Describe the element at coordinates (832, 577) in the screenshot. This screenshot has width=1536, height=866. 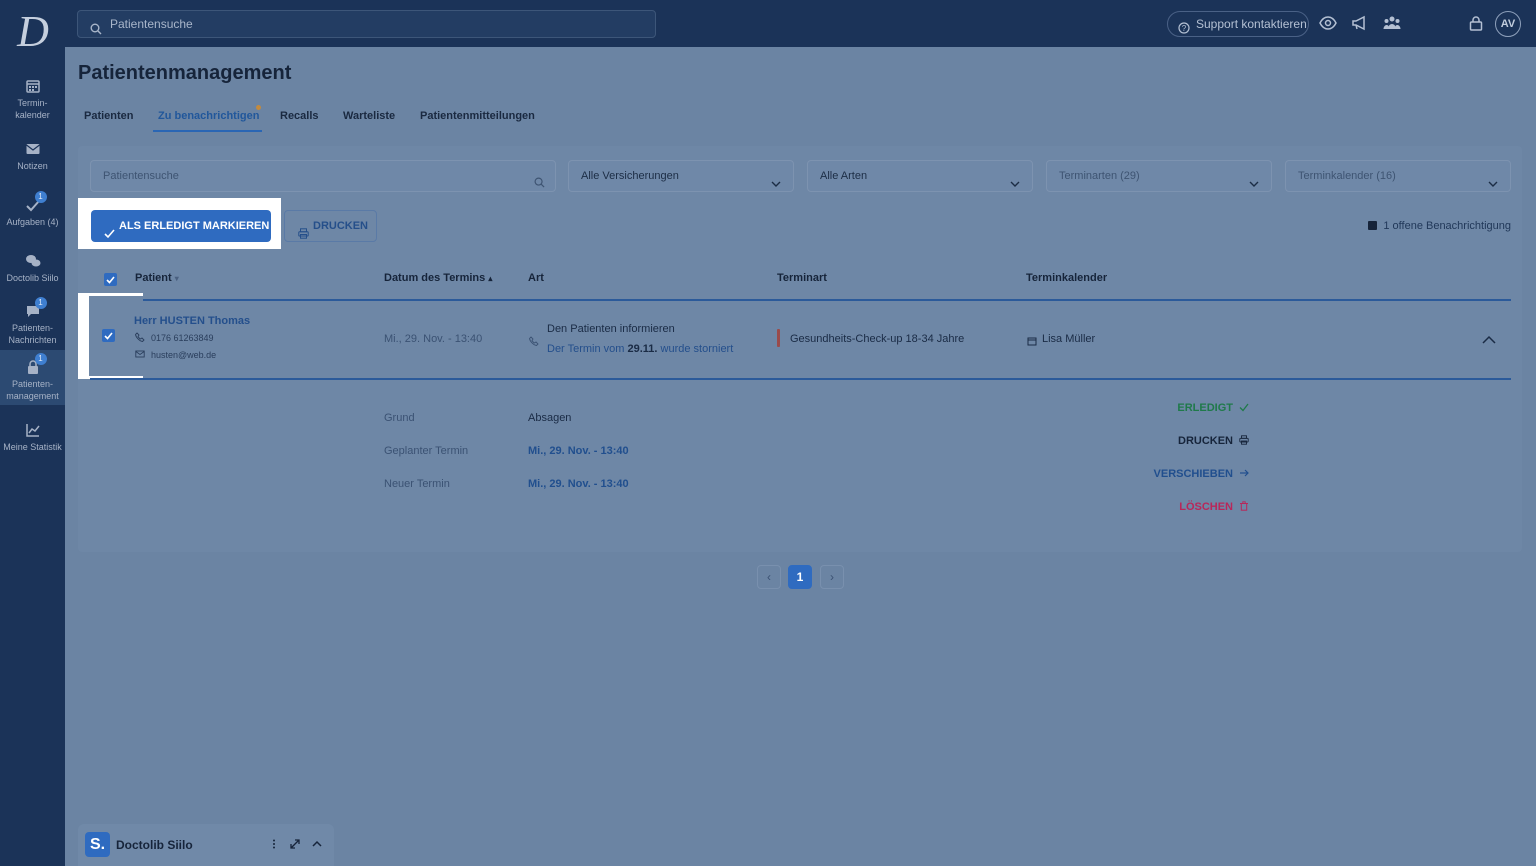
I see `pager-next-button: ›` at that location.